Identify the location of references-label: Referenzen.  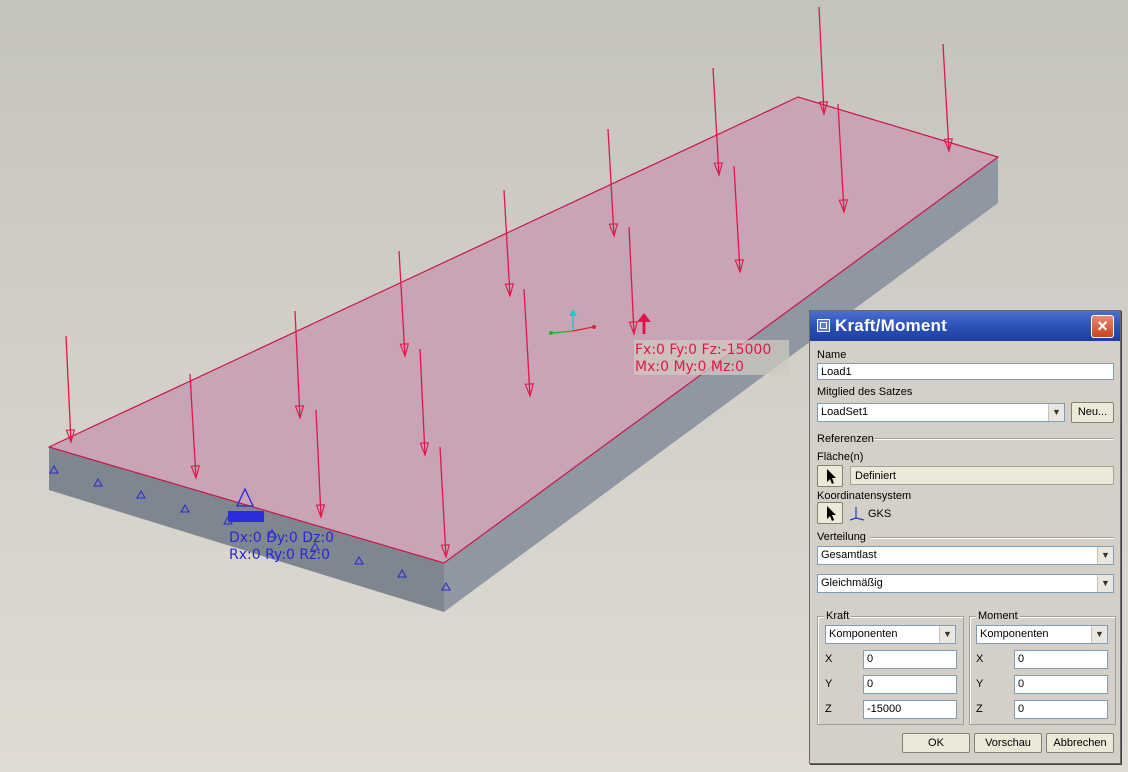
(845, 439).